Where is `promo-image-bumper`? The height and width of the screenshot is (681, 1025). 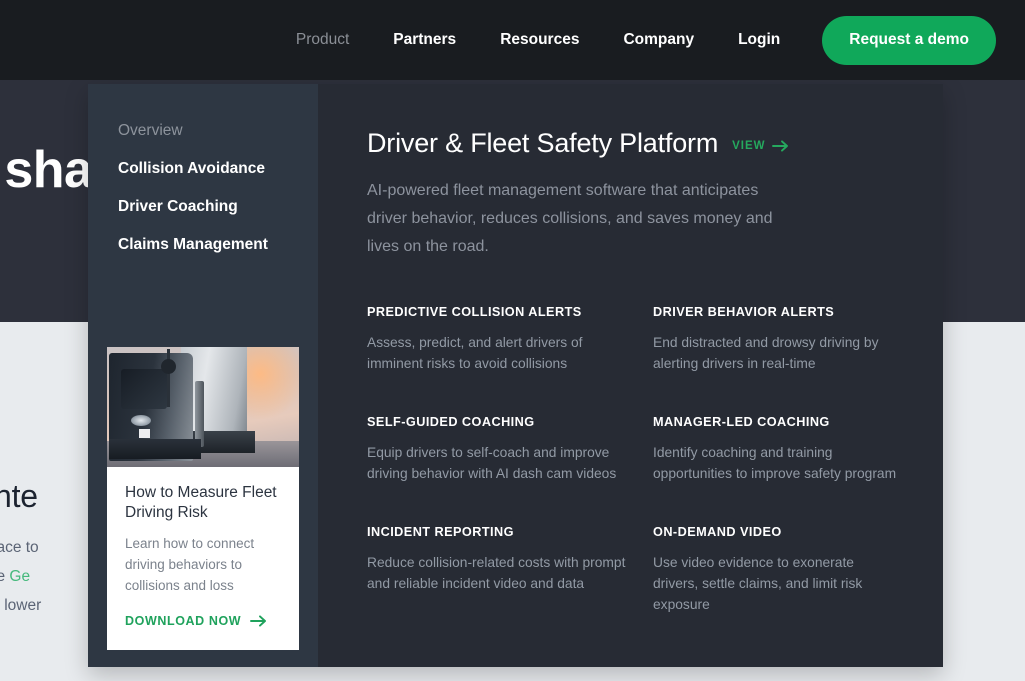
promo-image-bumper is located at coordinates (155, 449).